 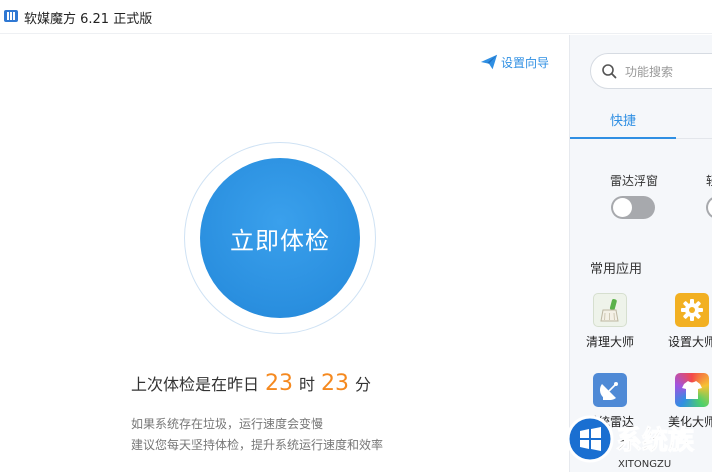 I want to click on partial-toggle-label: 轻, so click(x=709, y=180).